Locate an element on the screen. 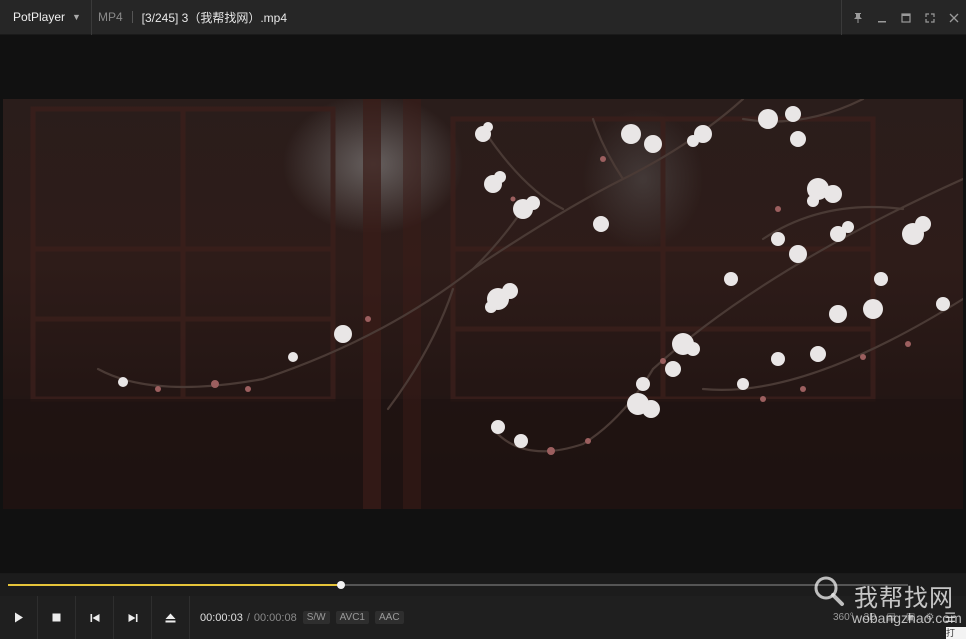 Image resolution: width=966 pixels, height=639 pixels. right-controls: 360° 3D ▤ ▣ ⚙ ☰ is located at coordinates (894, 617).